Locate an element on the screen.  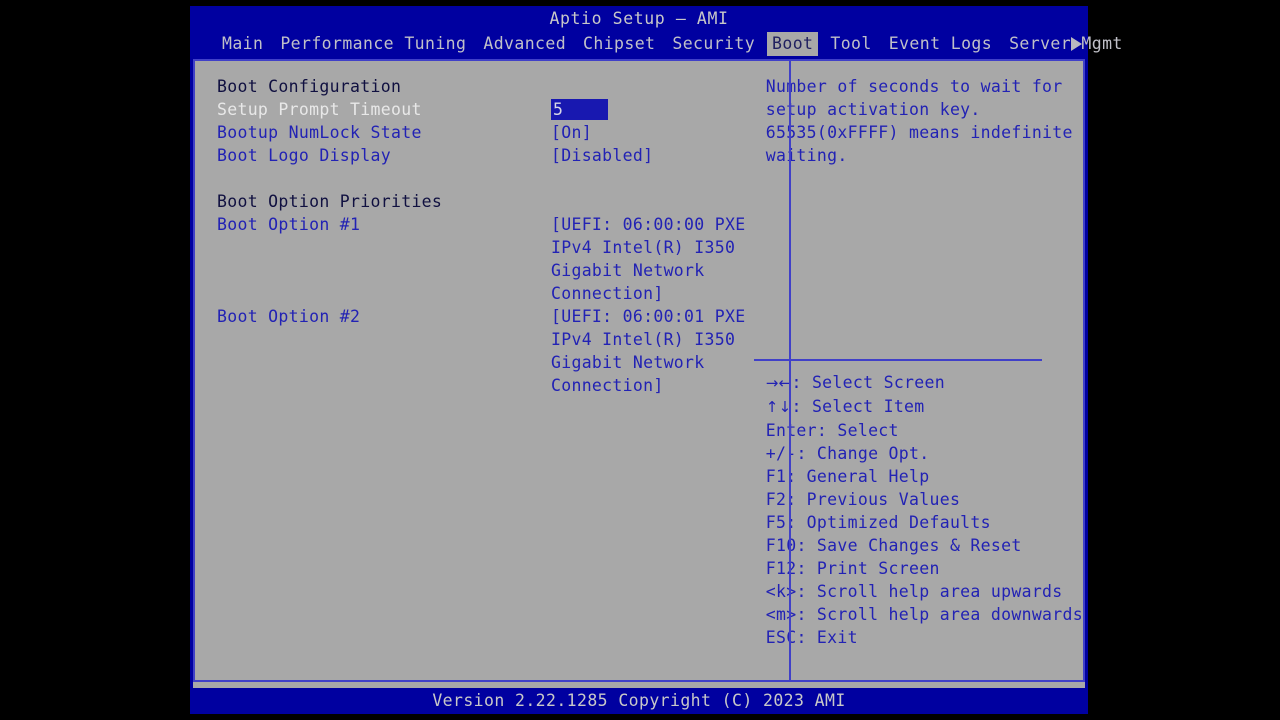
legend-key: F12 is located at coordinates (781, 568).